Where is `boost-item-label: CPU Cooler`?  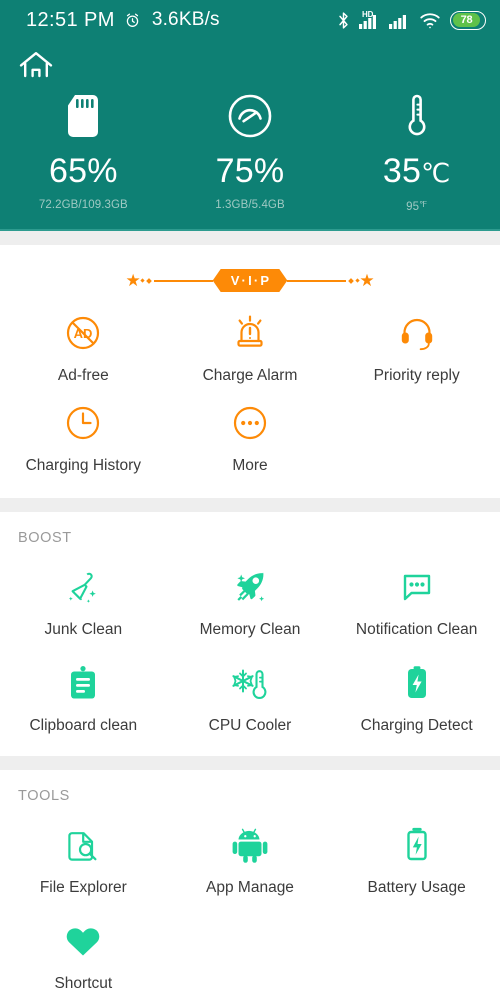
boost-item-label: CPU Cooler is located at coordinates (250, 726).